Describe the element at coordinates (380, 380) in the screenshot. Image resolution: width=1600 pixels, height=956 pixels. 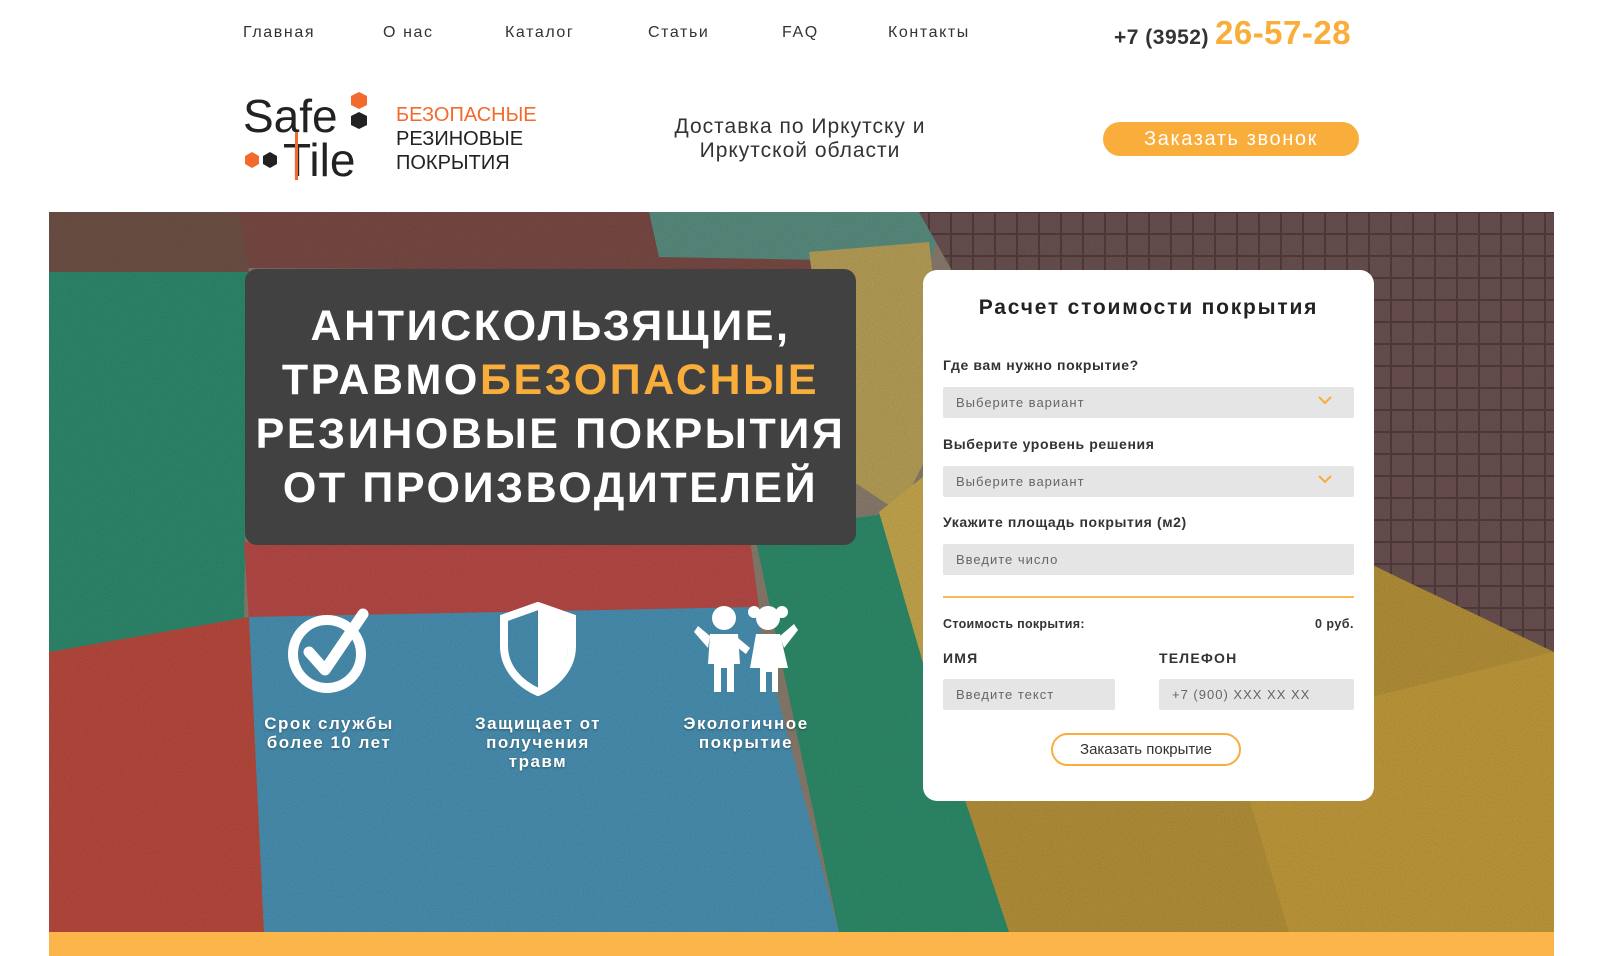
I see `headline-line2-plain: ТРАВМО` at that location.